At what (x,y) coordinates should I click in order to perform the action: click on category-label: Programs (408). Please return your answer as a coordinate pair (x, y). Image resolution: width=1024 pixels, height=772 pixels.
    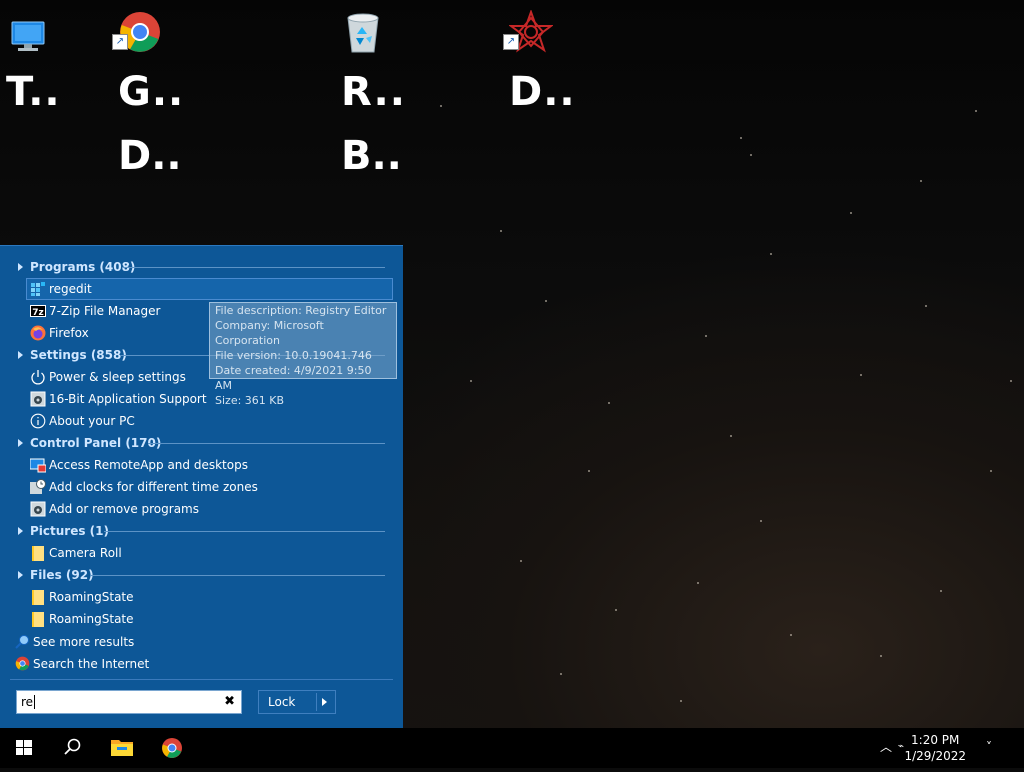
    Looking at the image, I should click on (83, 267).